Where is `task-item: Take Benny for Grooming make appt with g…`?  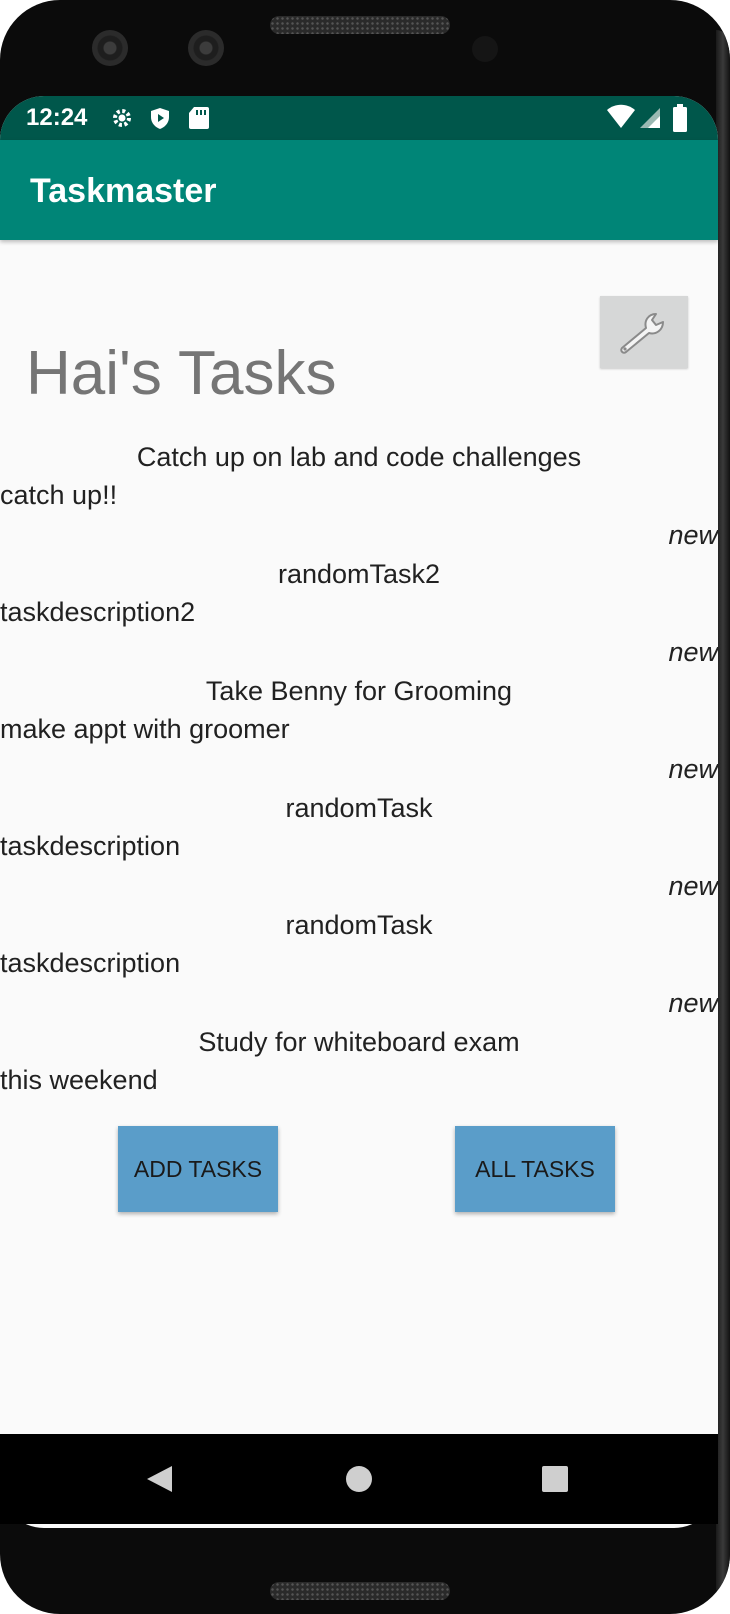
task-item: Take Benny for Grooming make appt with g… is located at coordinates (359, 728).